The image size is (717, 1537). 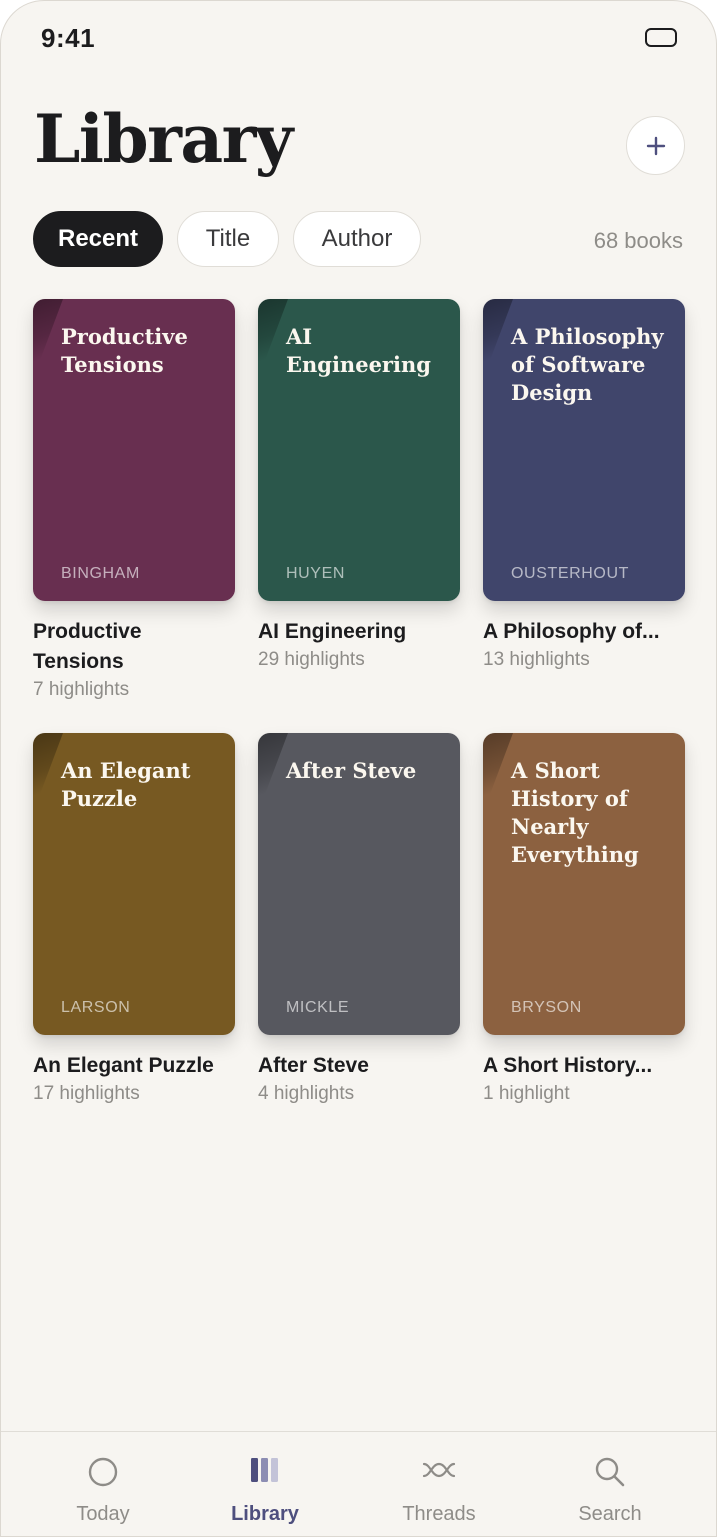 What do you see at coordinates (332, 631) in the screenshot?
I see `book-title: AI Engineering` at bounding box center [332, 631].